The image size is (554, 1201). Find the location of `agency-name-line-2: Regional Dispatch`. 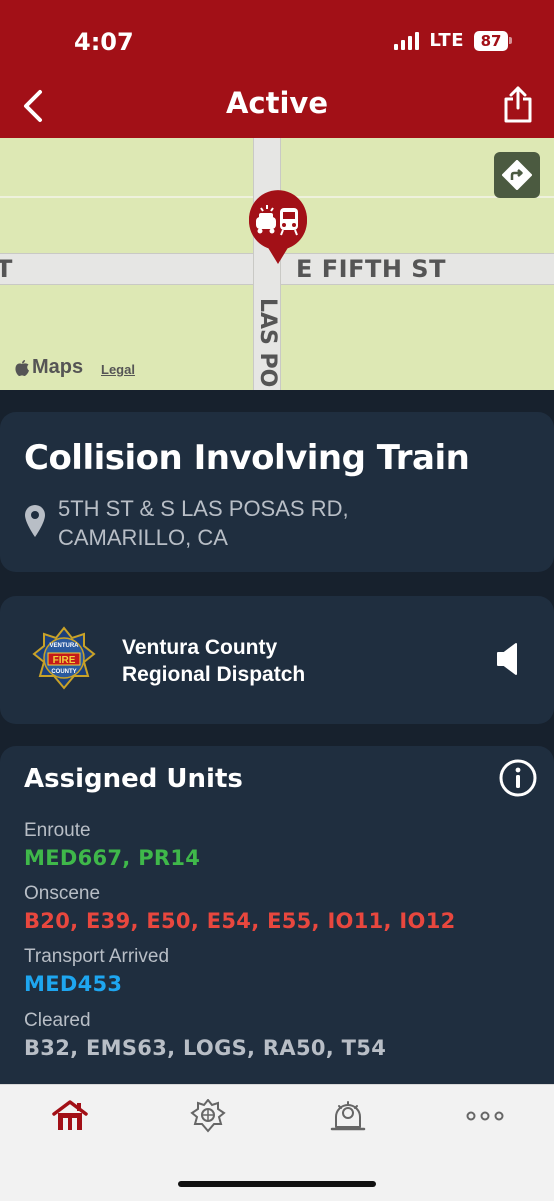

agency-name-line-2: Regional Dispatch is located at coordinates (214, 674).